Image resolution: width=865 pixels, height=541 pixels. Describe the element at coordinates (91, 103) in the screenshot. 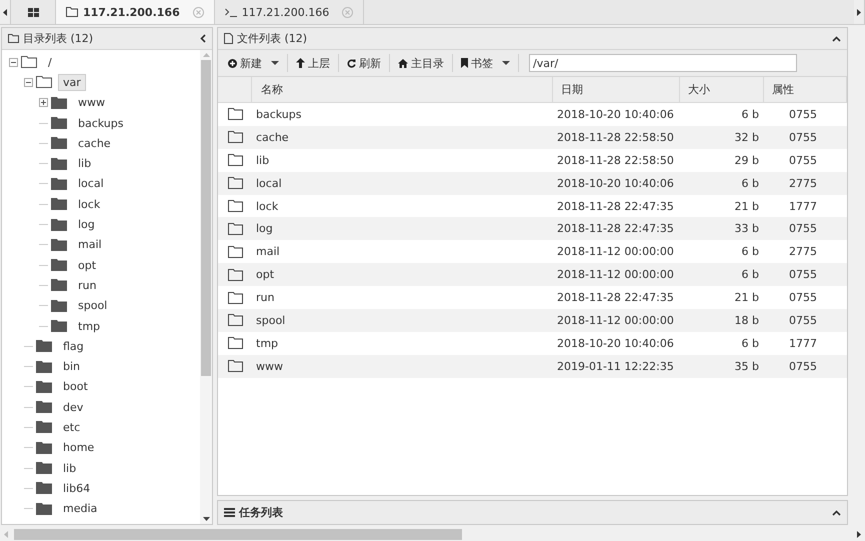

I see `tree-item: www` at that location.